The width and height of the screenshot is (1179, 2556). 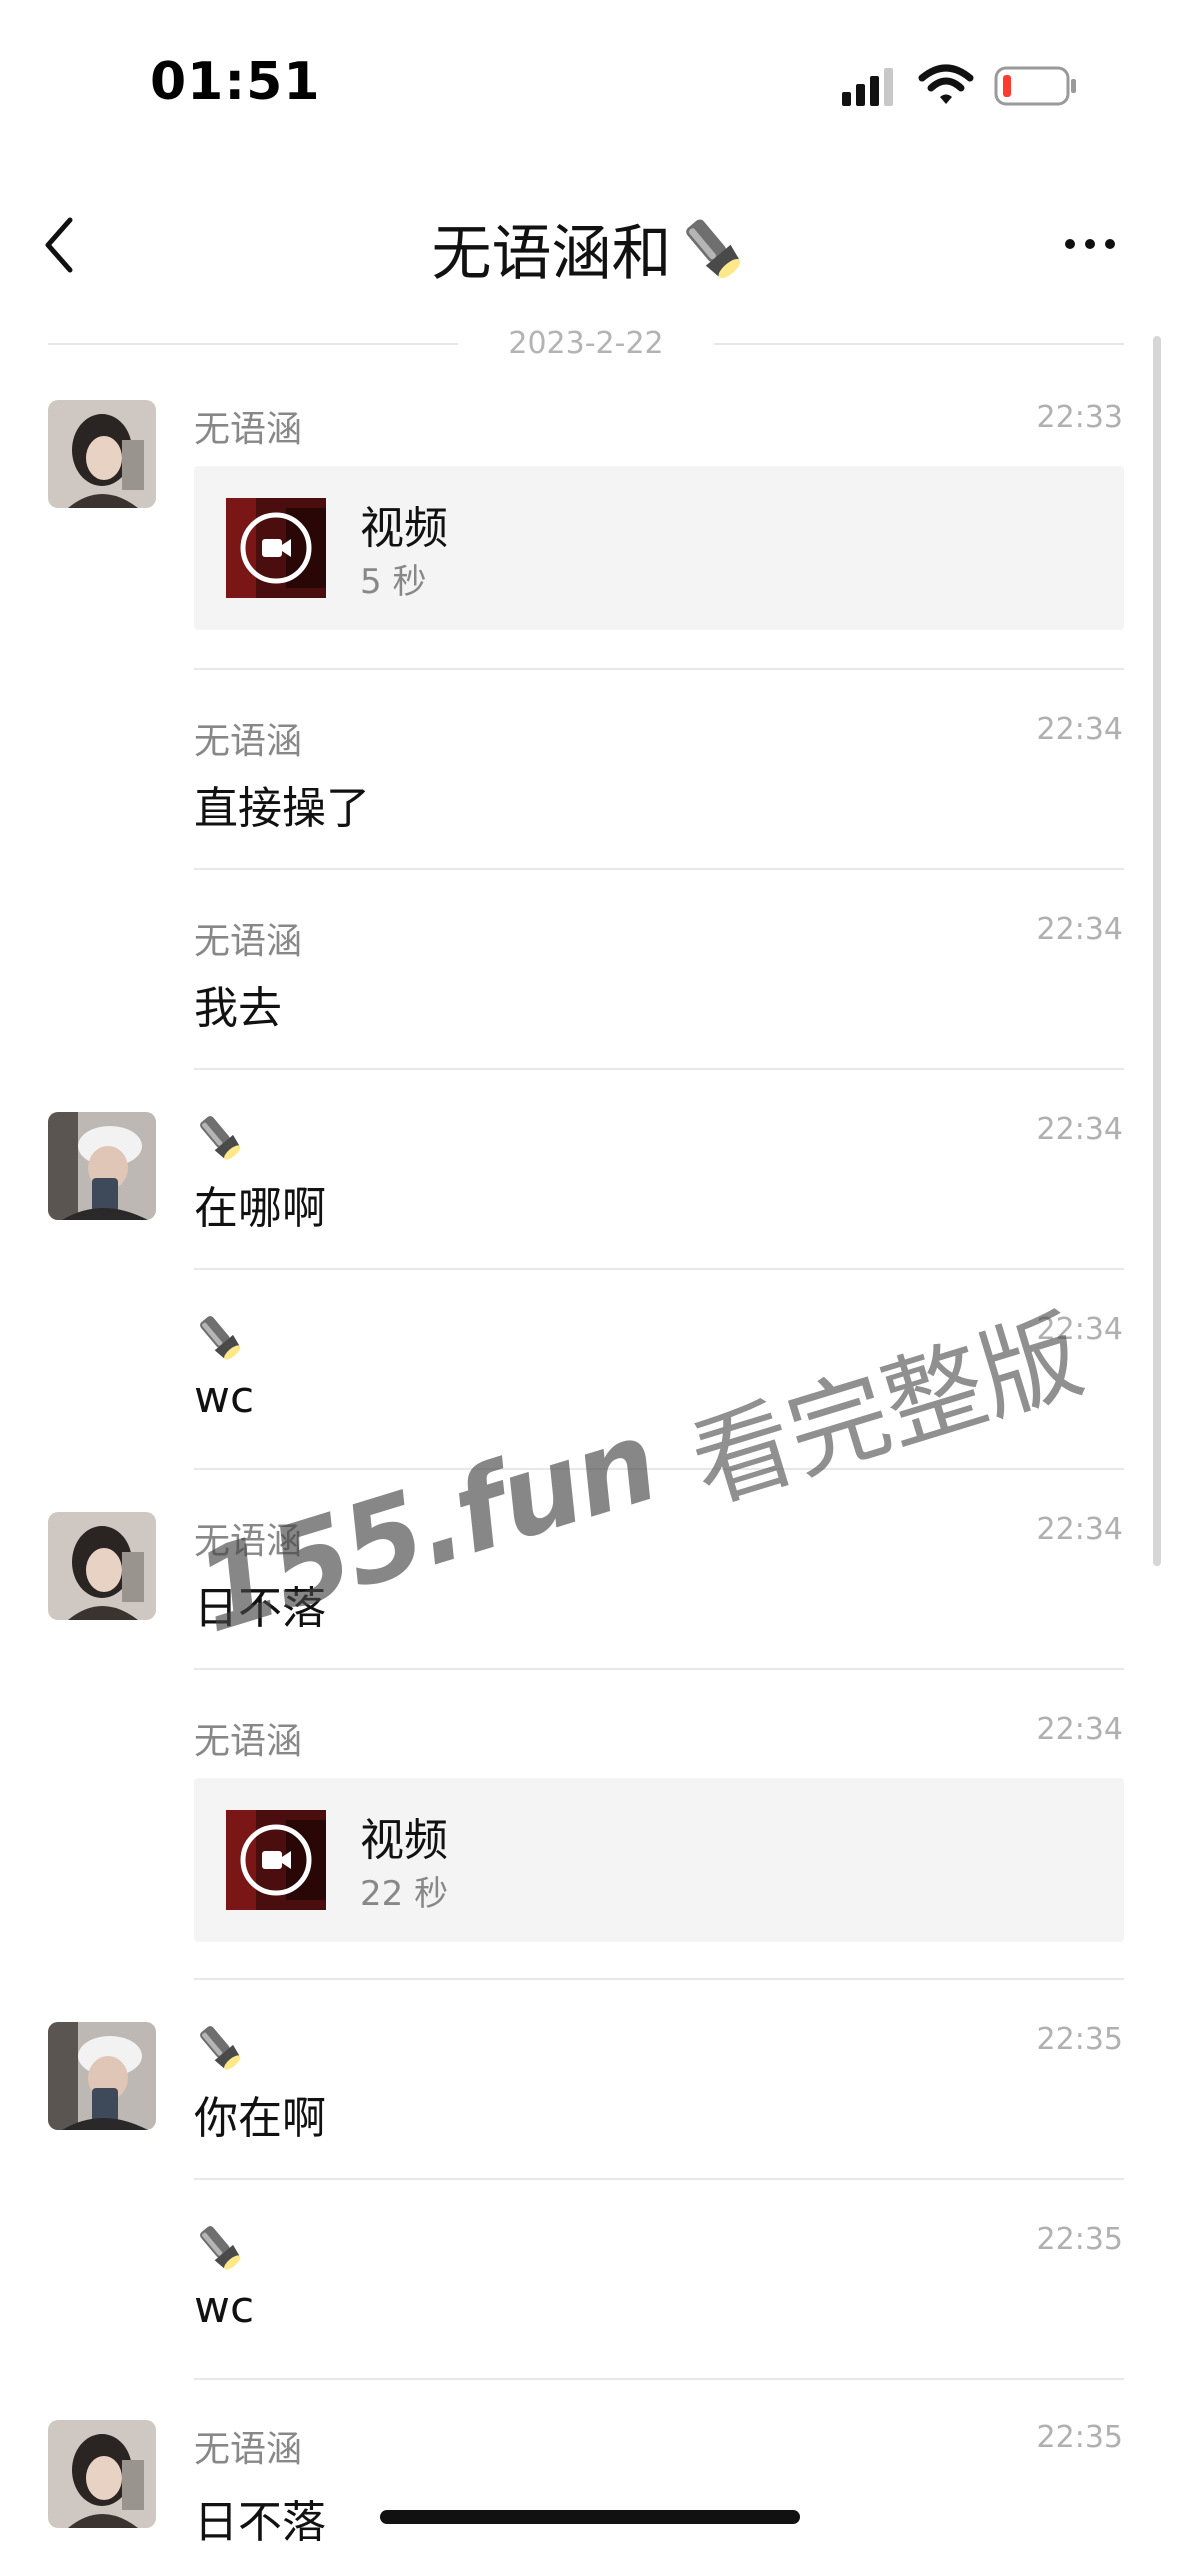 What do you see at coordinates (260, 1204) in the screenshot?
I see `message-text: 在哪啊` at bounding box center [260, 1204].